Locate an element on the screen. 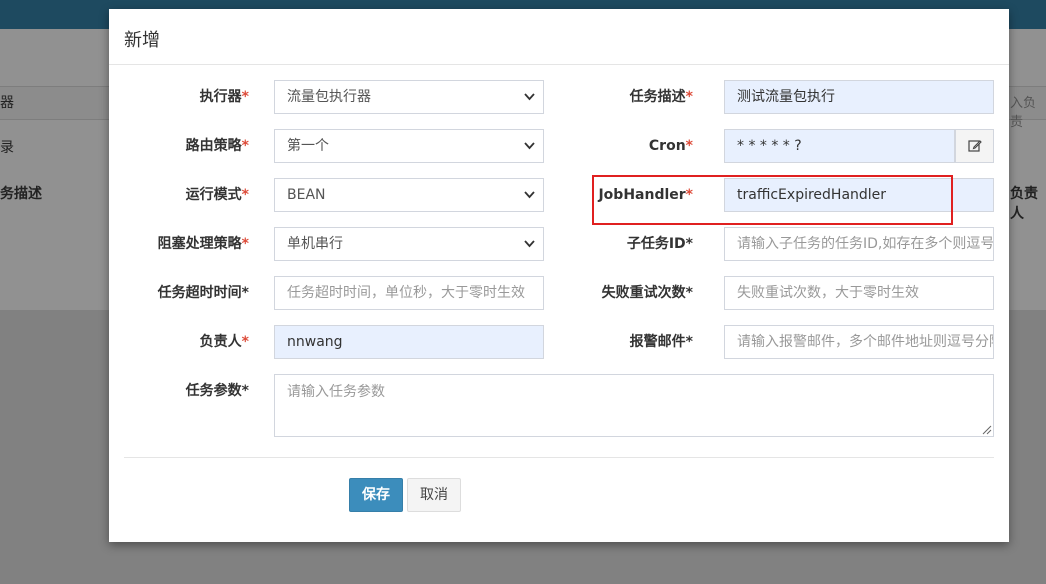  highlight-annotation-box is located at coordinates (772, 200).